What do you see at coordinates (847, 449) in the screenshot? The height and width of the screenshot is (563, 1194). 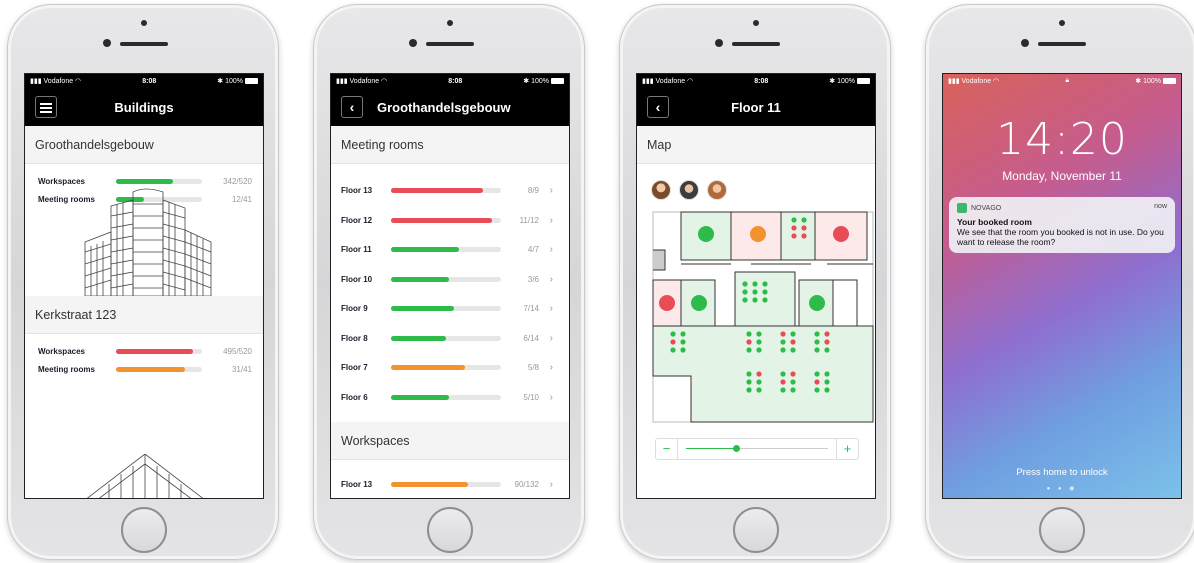 I see `zoom-in-button: +` at bounding box center [847, 449].